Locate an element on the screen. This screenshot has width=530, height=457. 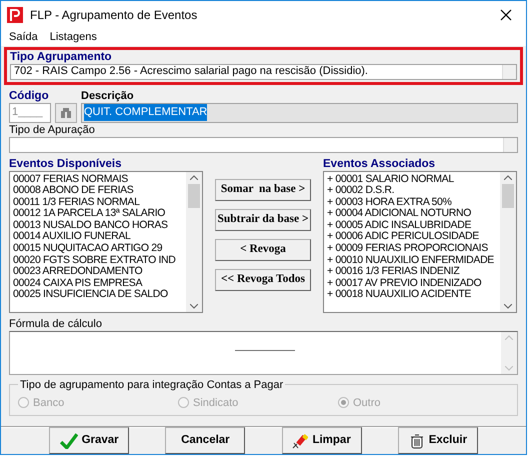
radio-option: Outro is located at coordinates (418, 402).